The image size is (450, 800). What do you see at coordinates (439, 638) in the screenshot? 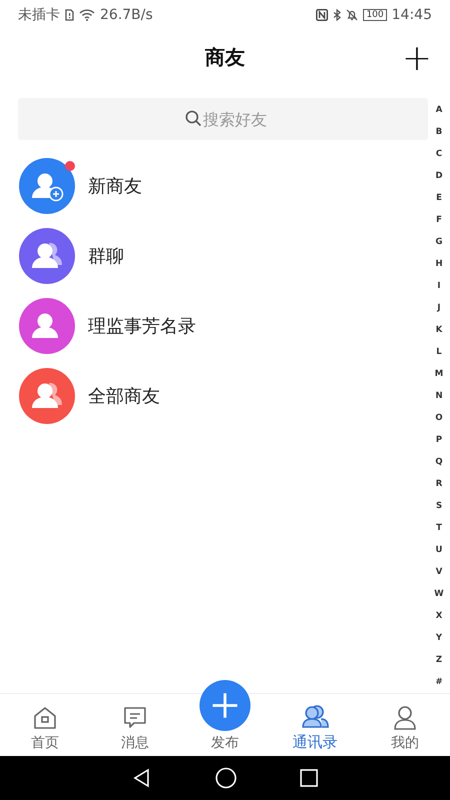
I see `index-letter: Y` at bounding box center [439, 638].